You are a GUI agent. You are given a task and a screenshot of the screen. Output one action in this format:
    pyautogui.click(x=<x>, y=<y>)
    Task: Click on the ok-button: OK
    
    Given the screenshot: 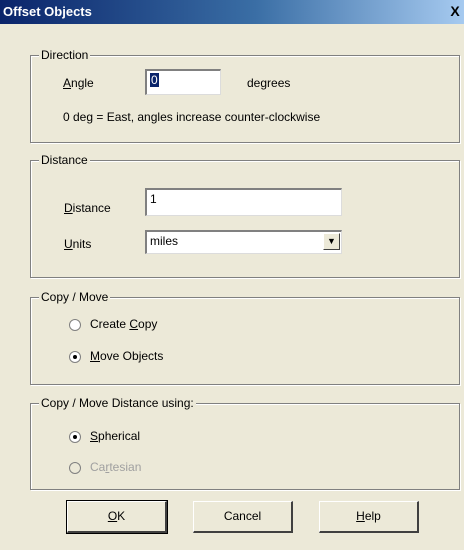 What is the action you would take?
    pyautogui.click(x=117, y=517)
    